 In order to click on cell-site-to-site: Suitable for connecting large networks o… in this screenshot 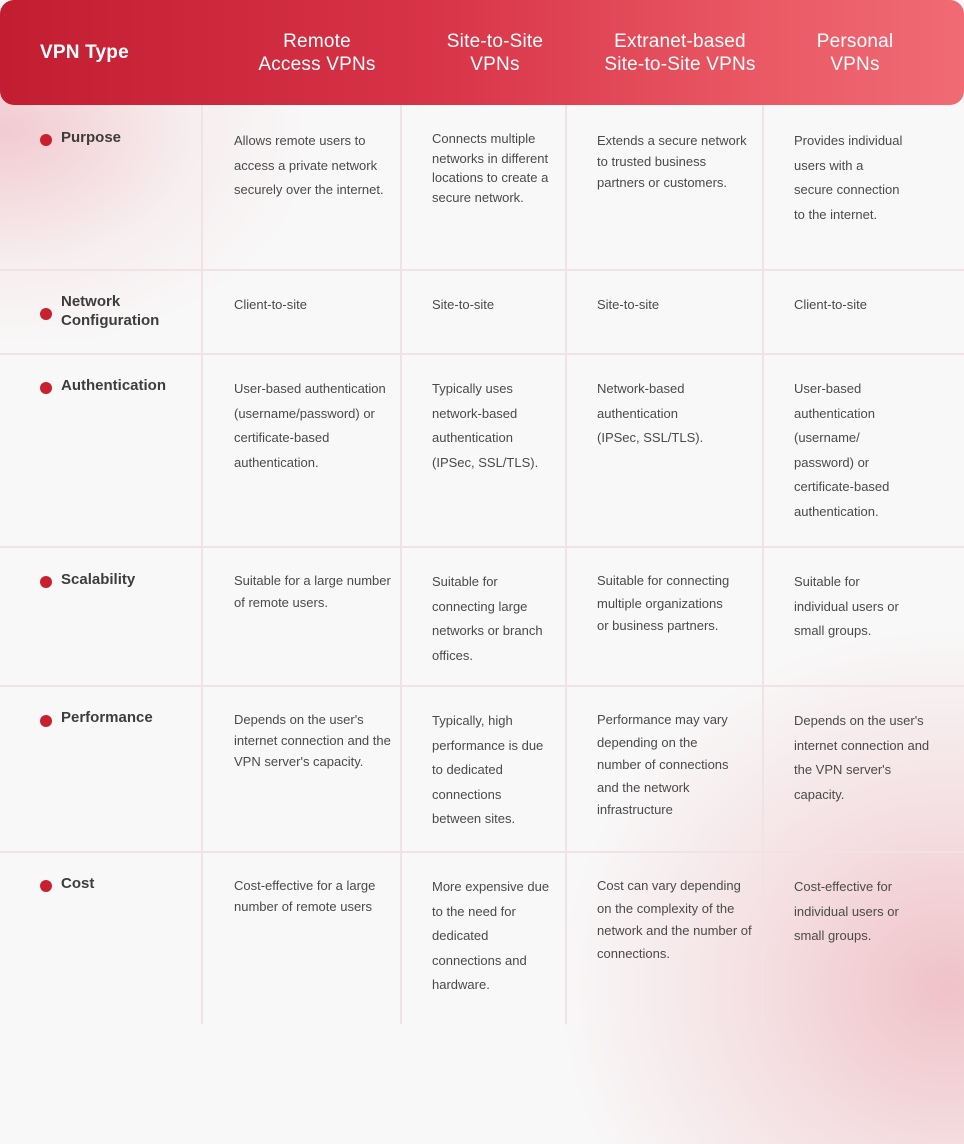, I will do `click(487, 618)`.